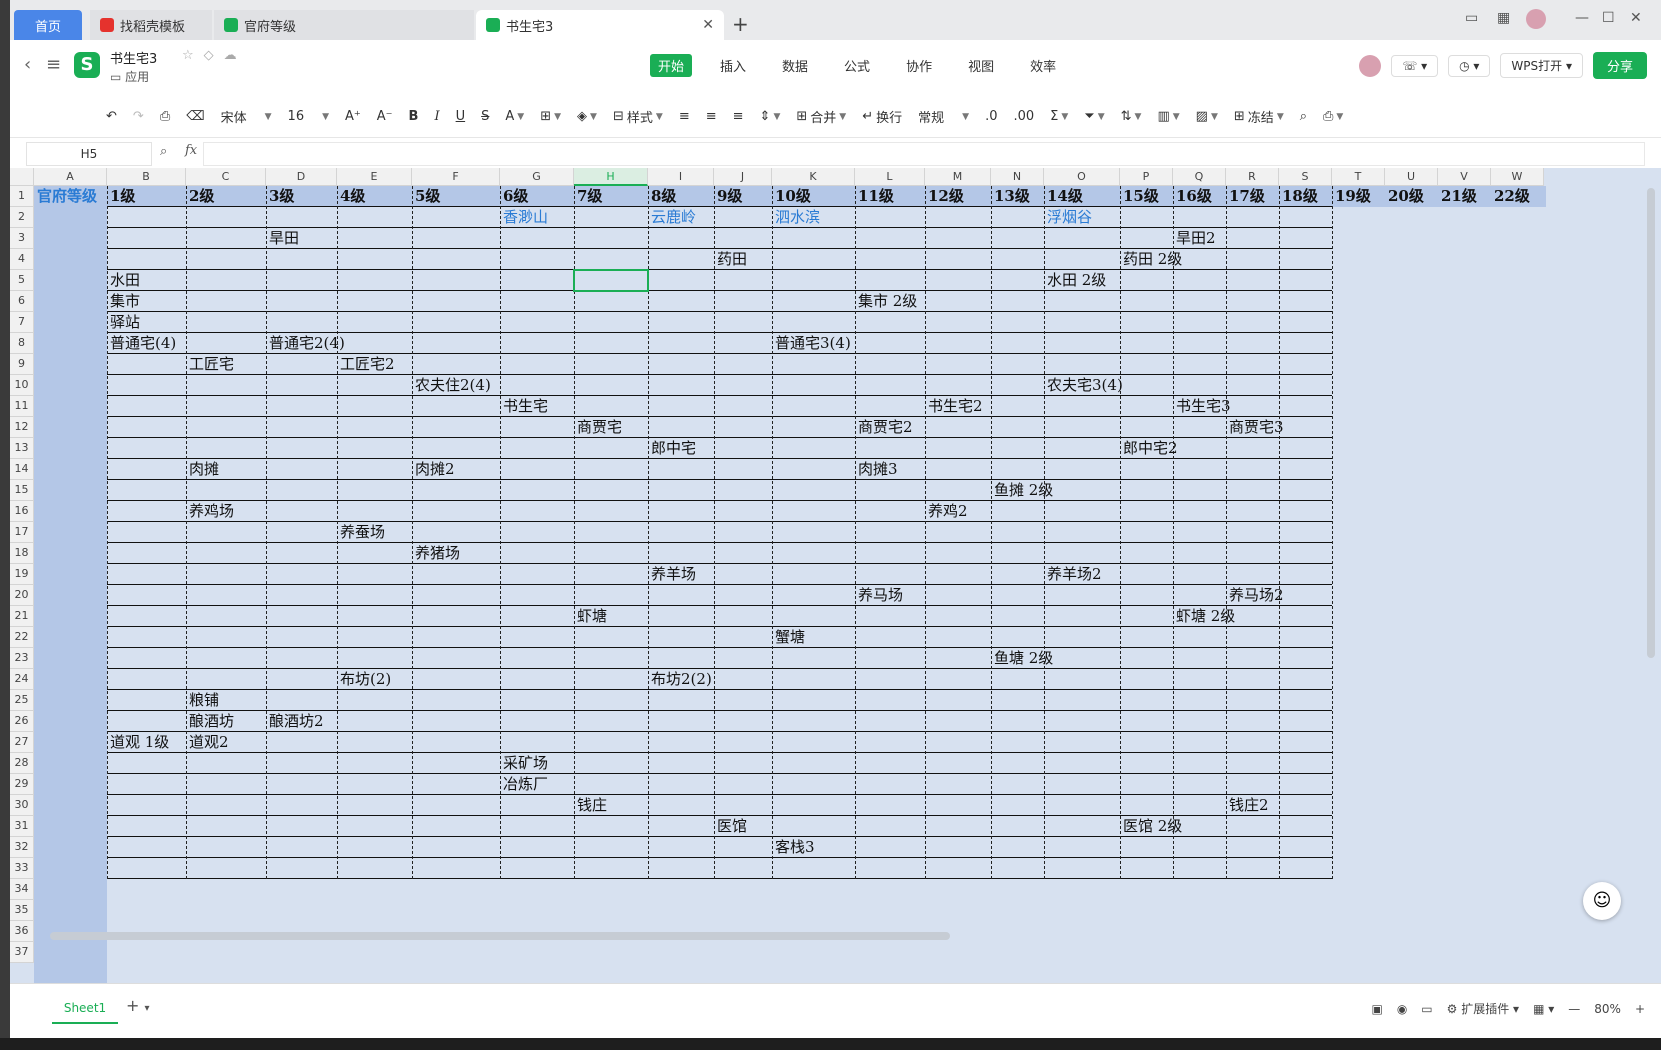 The image size is (1661, 1050). I want to click on star-icon: ☆, so click(193, 55).